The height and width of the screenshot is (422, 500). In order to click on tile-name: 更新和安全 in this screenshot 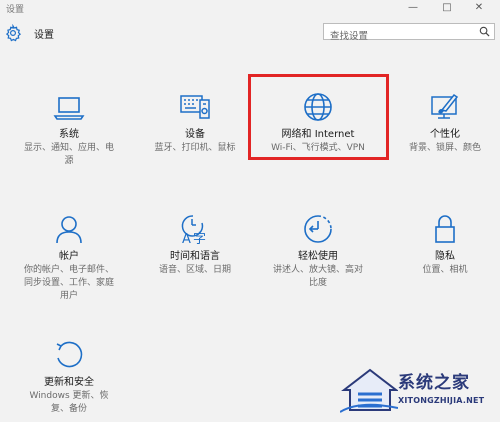, I will do `click(69, 382)`.